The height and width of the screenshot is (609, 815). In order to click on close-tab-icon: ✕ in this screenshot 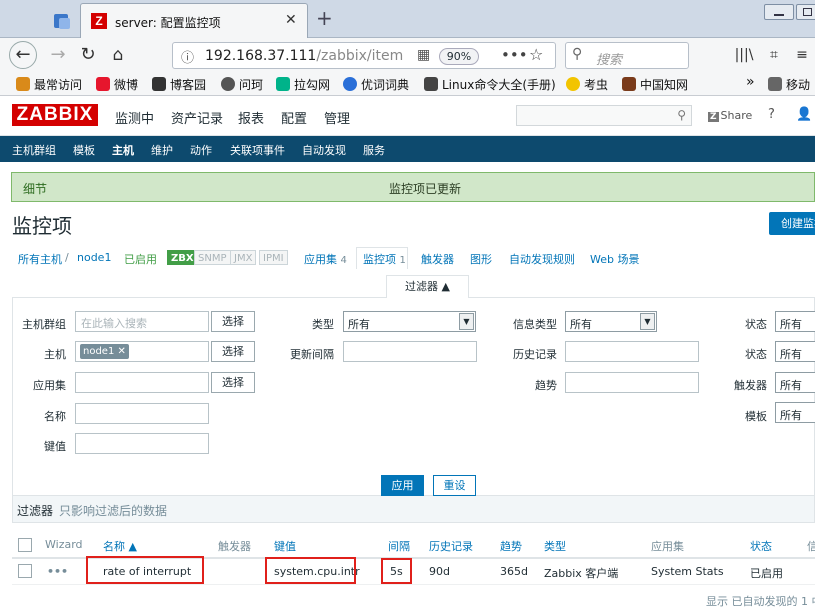, I will do `click(291, 20)`.